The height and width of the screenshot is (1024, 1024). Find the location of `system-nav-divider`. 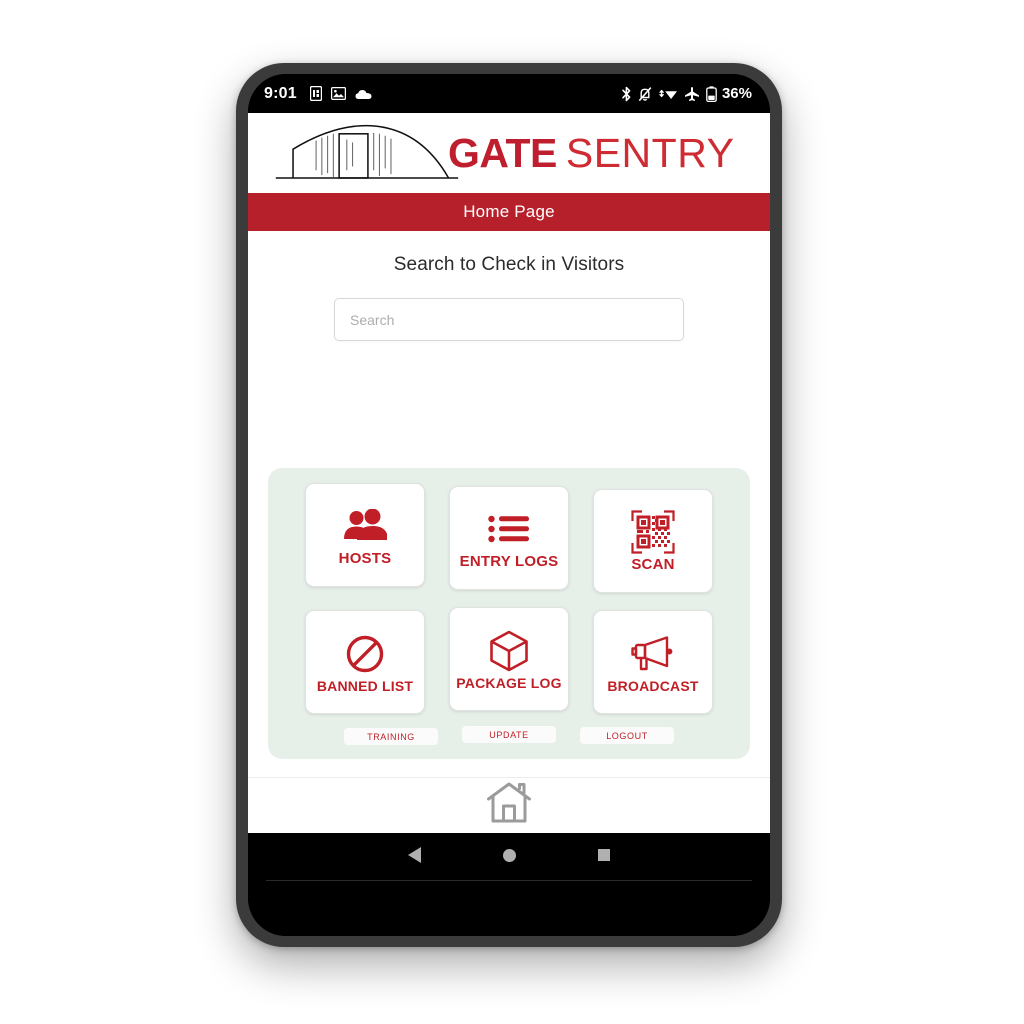

system-nav-divider is located at coordinates (509, 880).